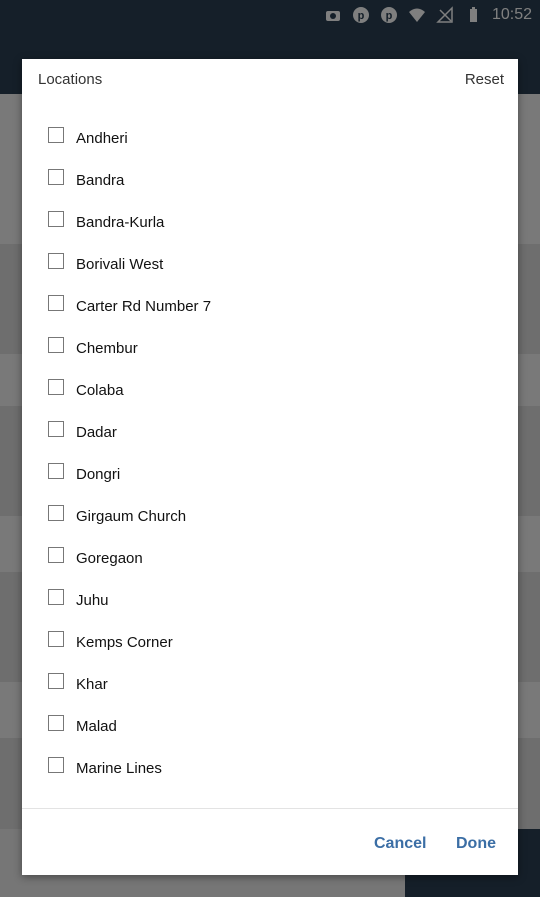  What do you see at coordinates (270, 79) in the screenshot?
I see `modal-header: Locations Reset` at bounding box center [270, 79].